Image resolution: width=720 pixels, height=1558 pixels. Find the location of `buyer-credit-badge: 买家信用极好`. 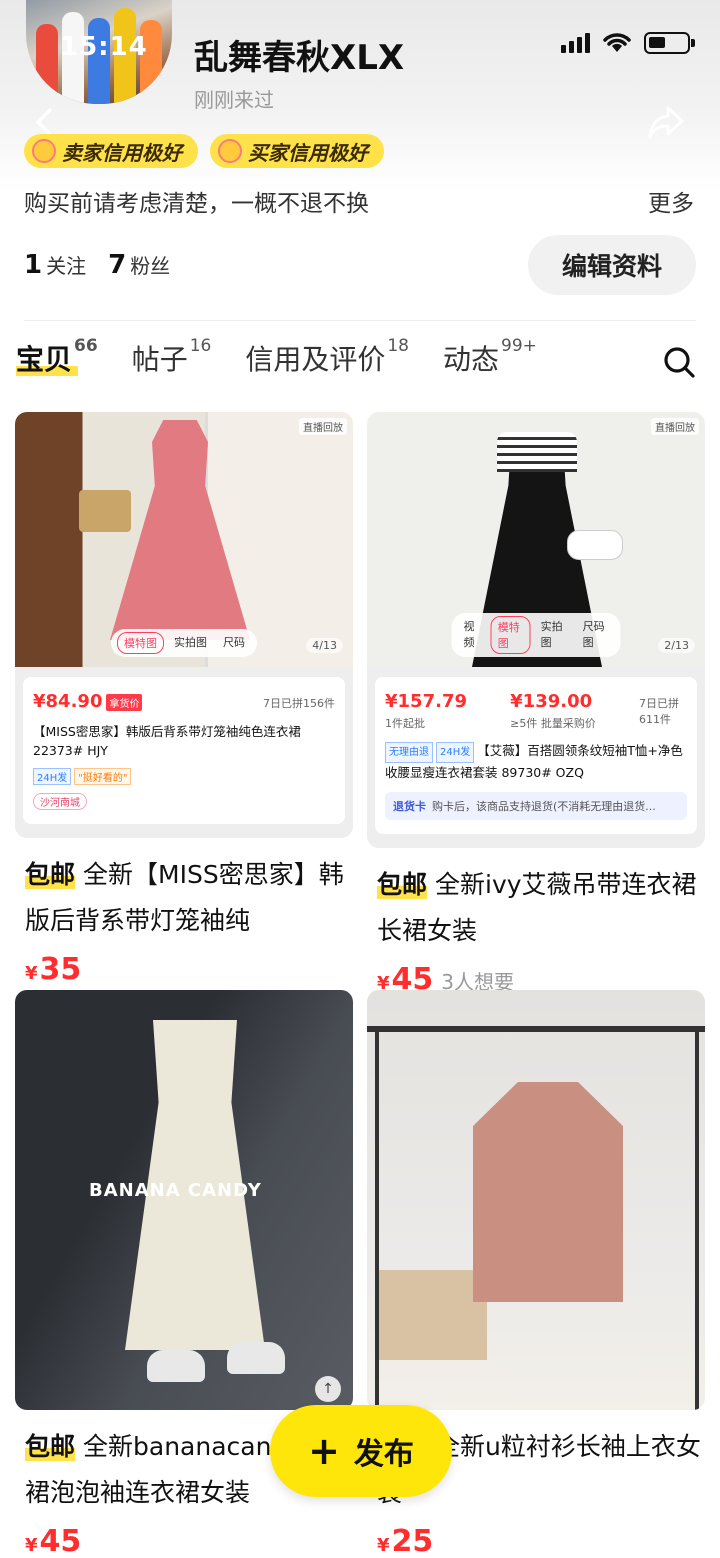

buyer-credit-badge: 买家信用极好 is located at coordinates (297, 151).